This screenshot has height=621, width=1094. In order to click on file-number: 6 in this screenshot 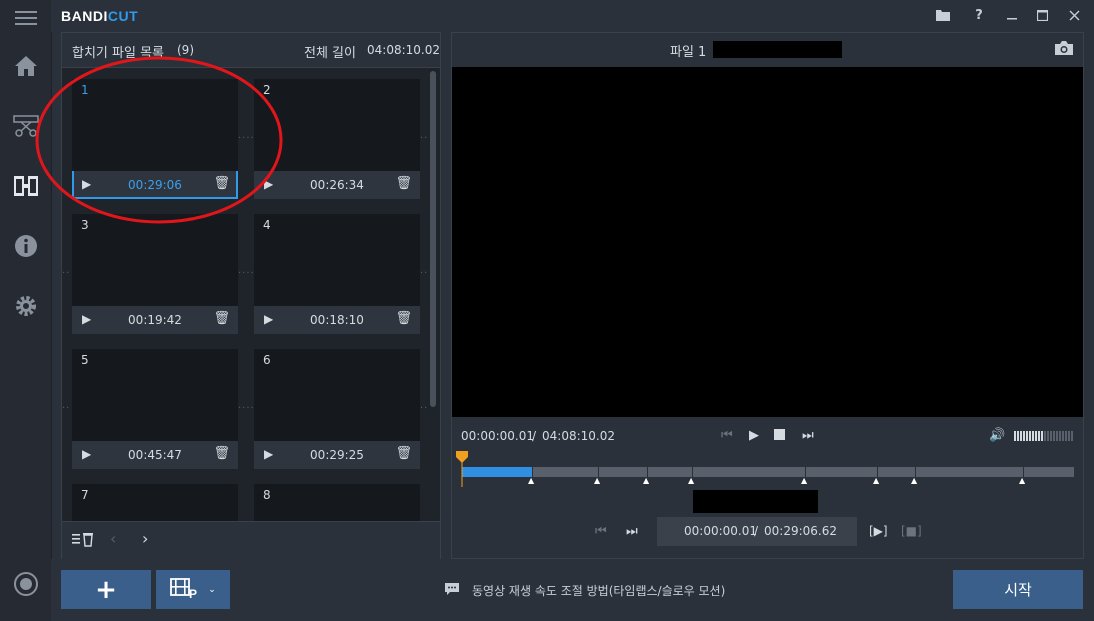, I will do `click(267, 360)`.